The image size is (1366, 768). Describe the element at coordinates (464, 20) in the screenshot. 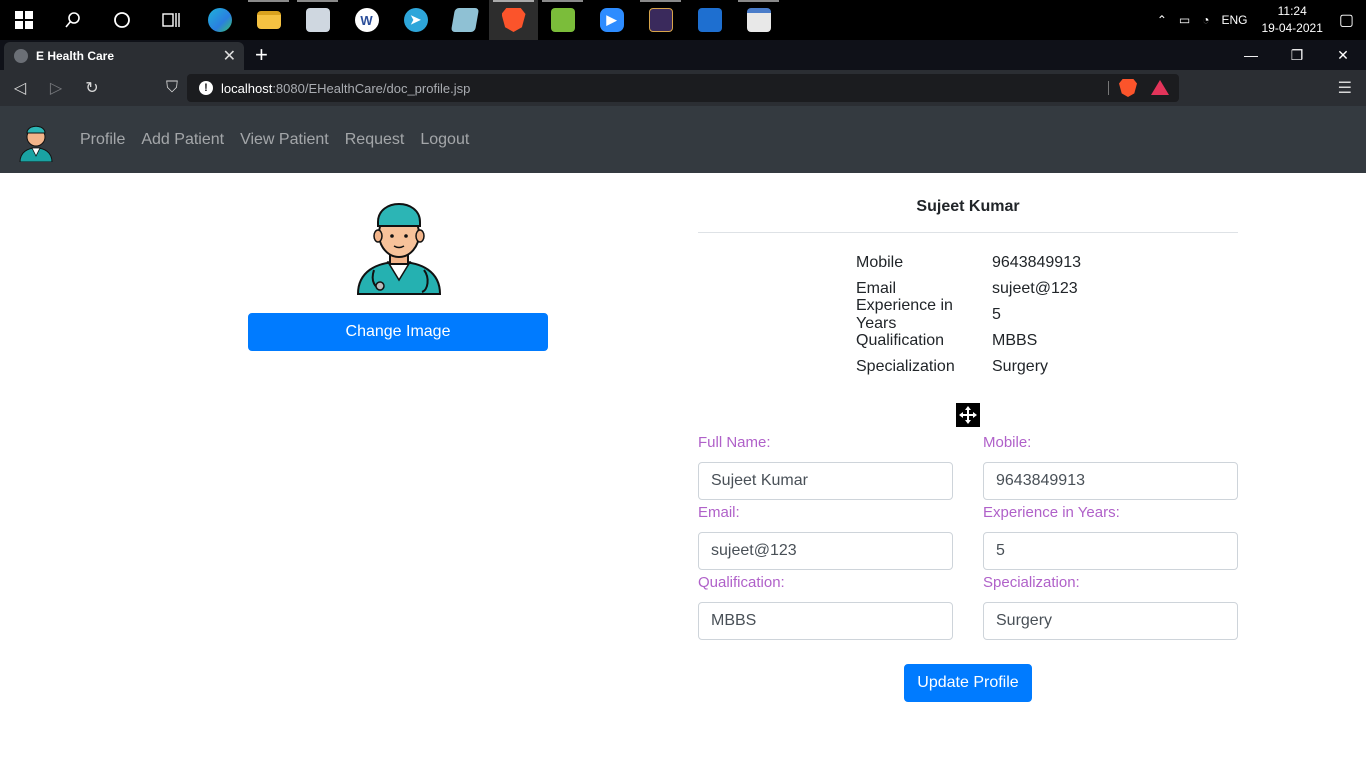

I see `notes-app-icon` at that location.